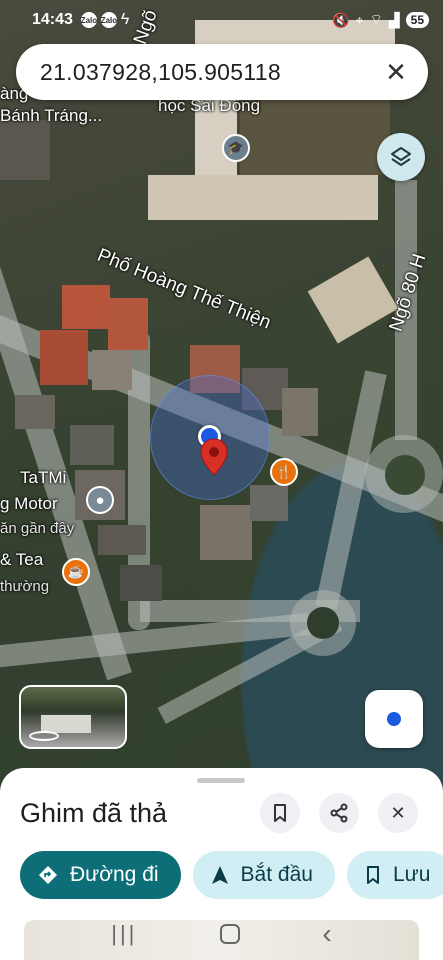 Image resolution: width=443 pixels, height=960 pixels. Describe the element at coordinates (52, 19) in the screenshot. I see `status-time: 14:43` at that location.